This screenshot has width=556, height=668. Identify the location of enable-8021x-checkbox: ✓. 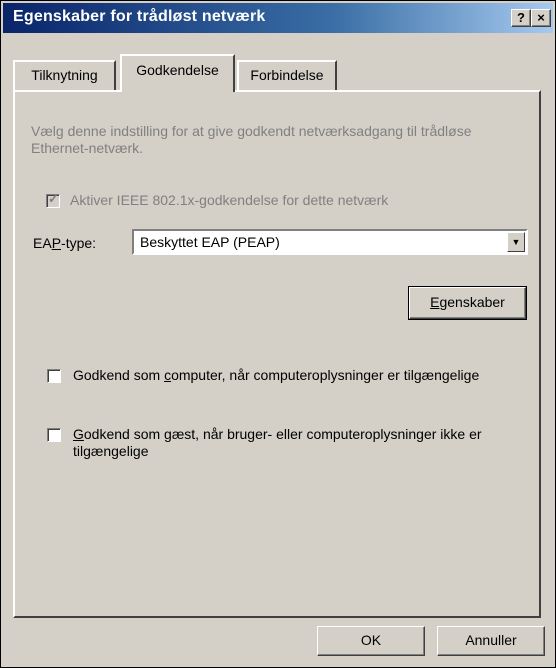
(53, 199).